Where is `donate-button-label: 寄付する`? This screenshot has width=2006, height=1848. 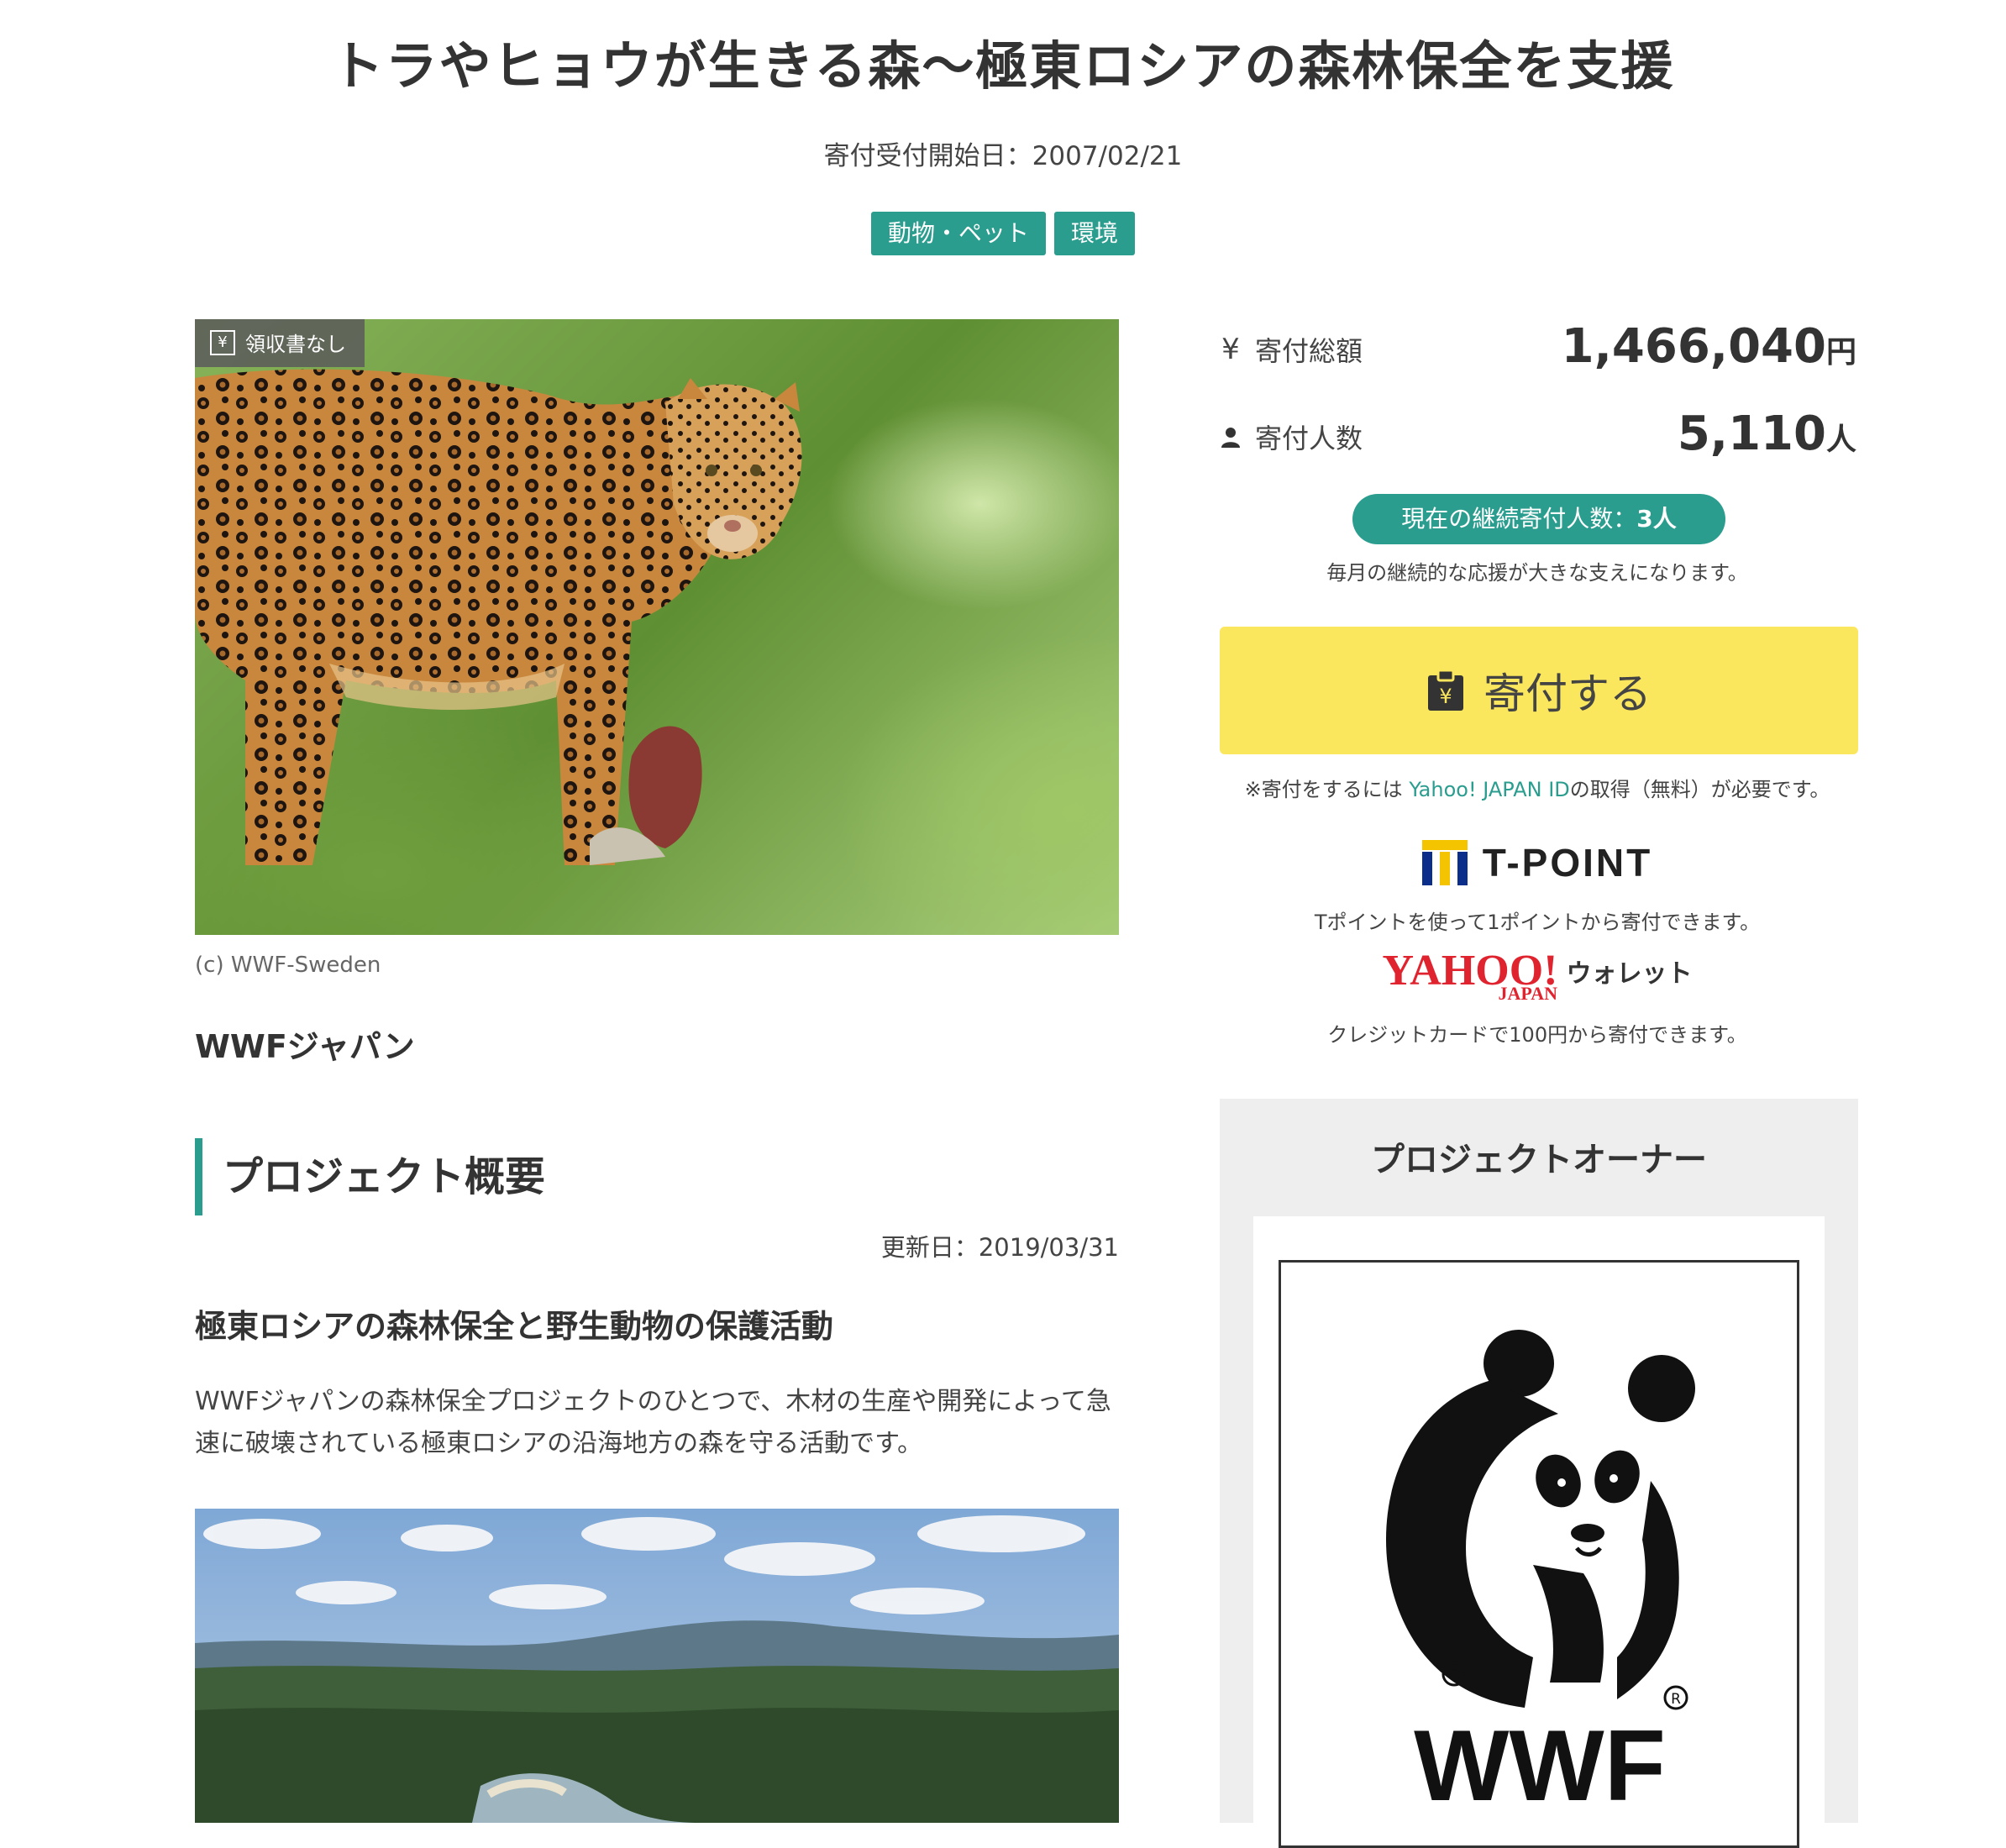 donate-button-label: 寄付する is located at coordinates (1567, 693).